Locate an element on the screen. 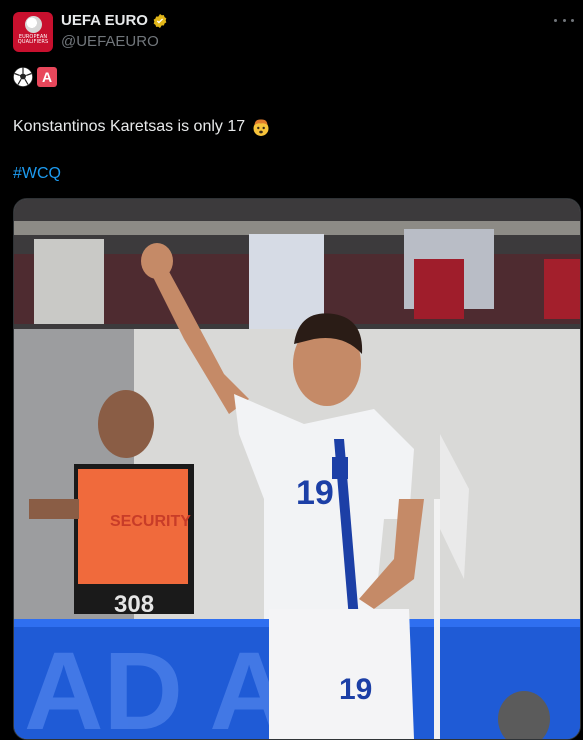 Image resolution: width=583 pixels, height=740 pixels. player-number-chest: 19 is located at coordinates (315, 493).